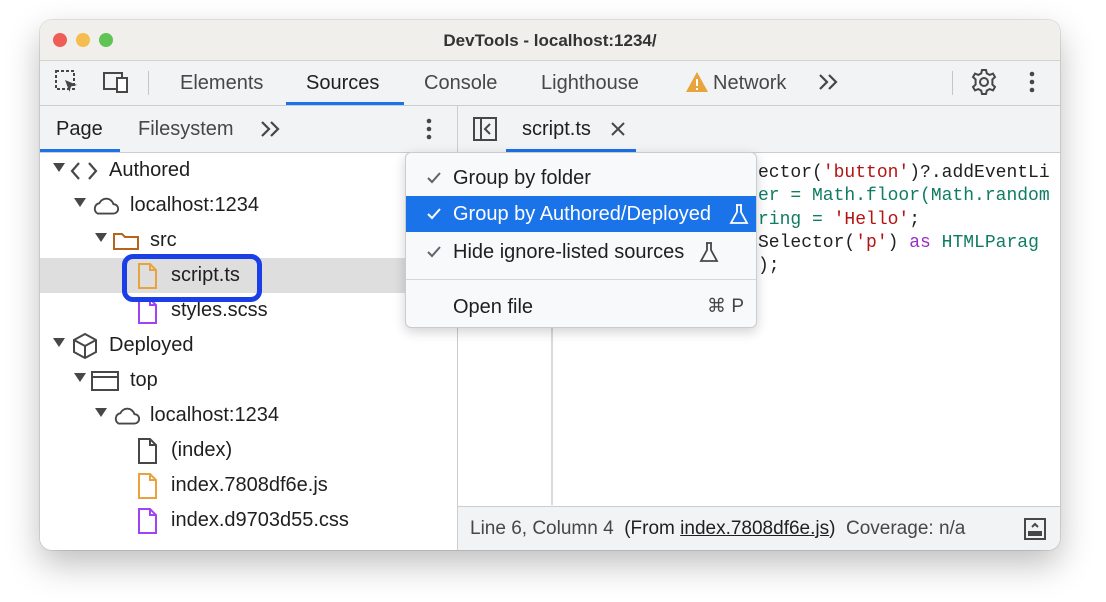 The height and width of the screenshot is (602, 1106). I want to click on drawer-toggle-icon, so click(1035, 529).